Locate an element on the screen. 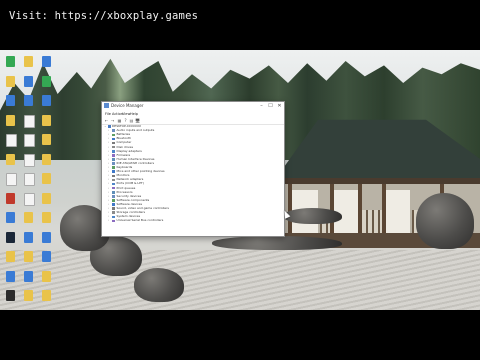 Image resolution: width=480 pixels, height=360 pixels. game-icon is located at coordinates (10, 198).